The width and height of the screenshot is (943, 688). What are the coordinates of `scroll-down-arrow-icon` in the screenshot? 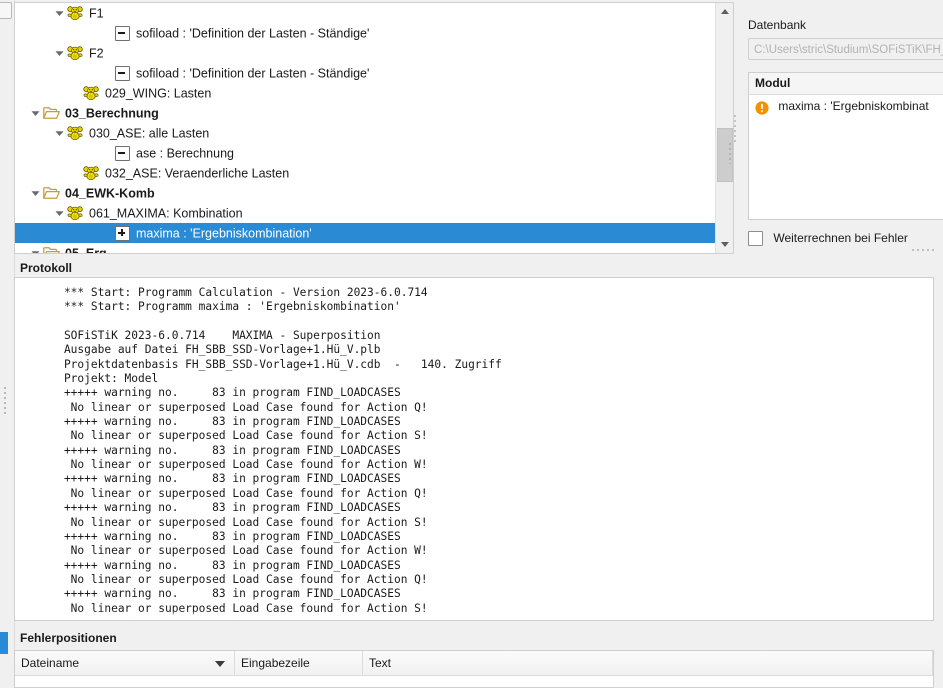 It's located at (724, 244).